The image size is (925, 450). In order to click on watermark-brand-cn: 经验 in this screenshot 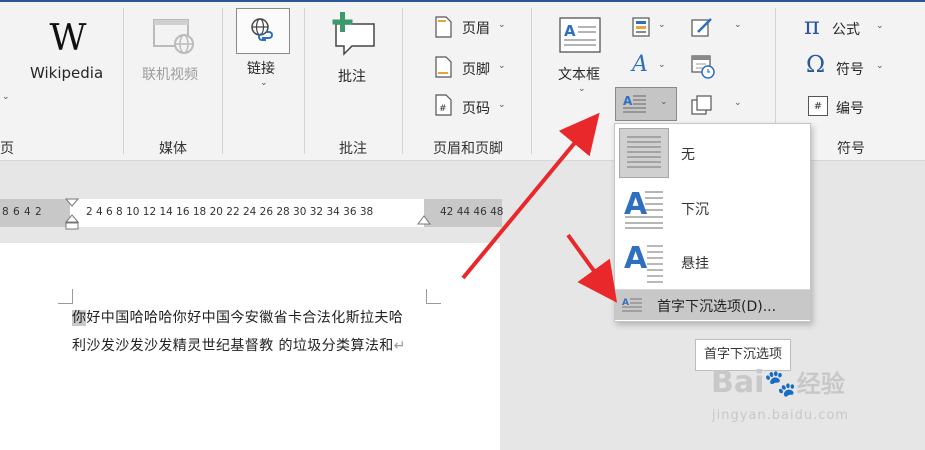, I will do `click(820, 384)`.